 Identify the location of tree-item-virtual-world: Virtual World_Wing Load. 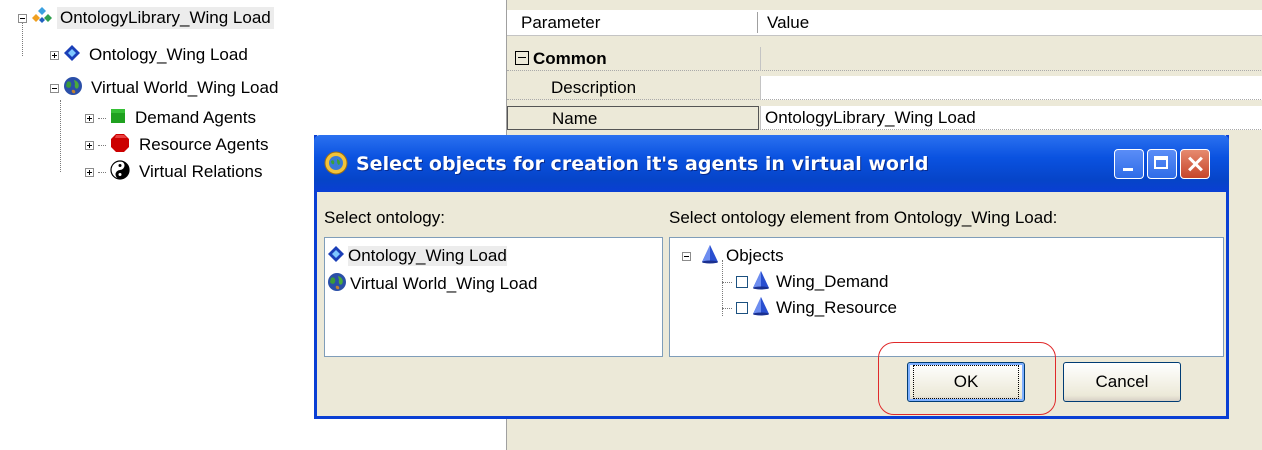
(165, 88).